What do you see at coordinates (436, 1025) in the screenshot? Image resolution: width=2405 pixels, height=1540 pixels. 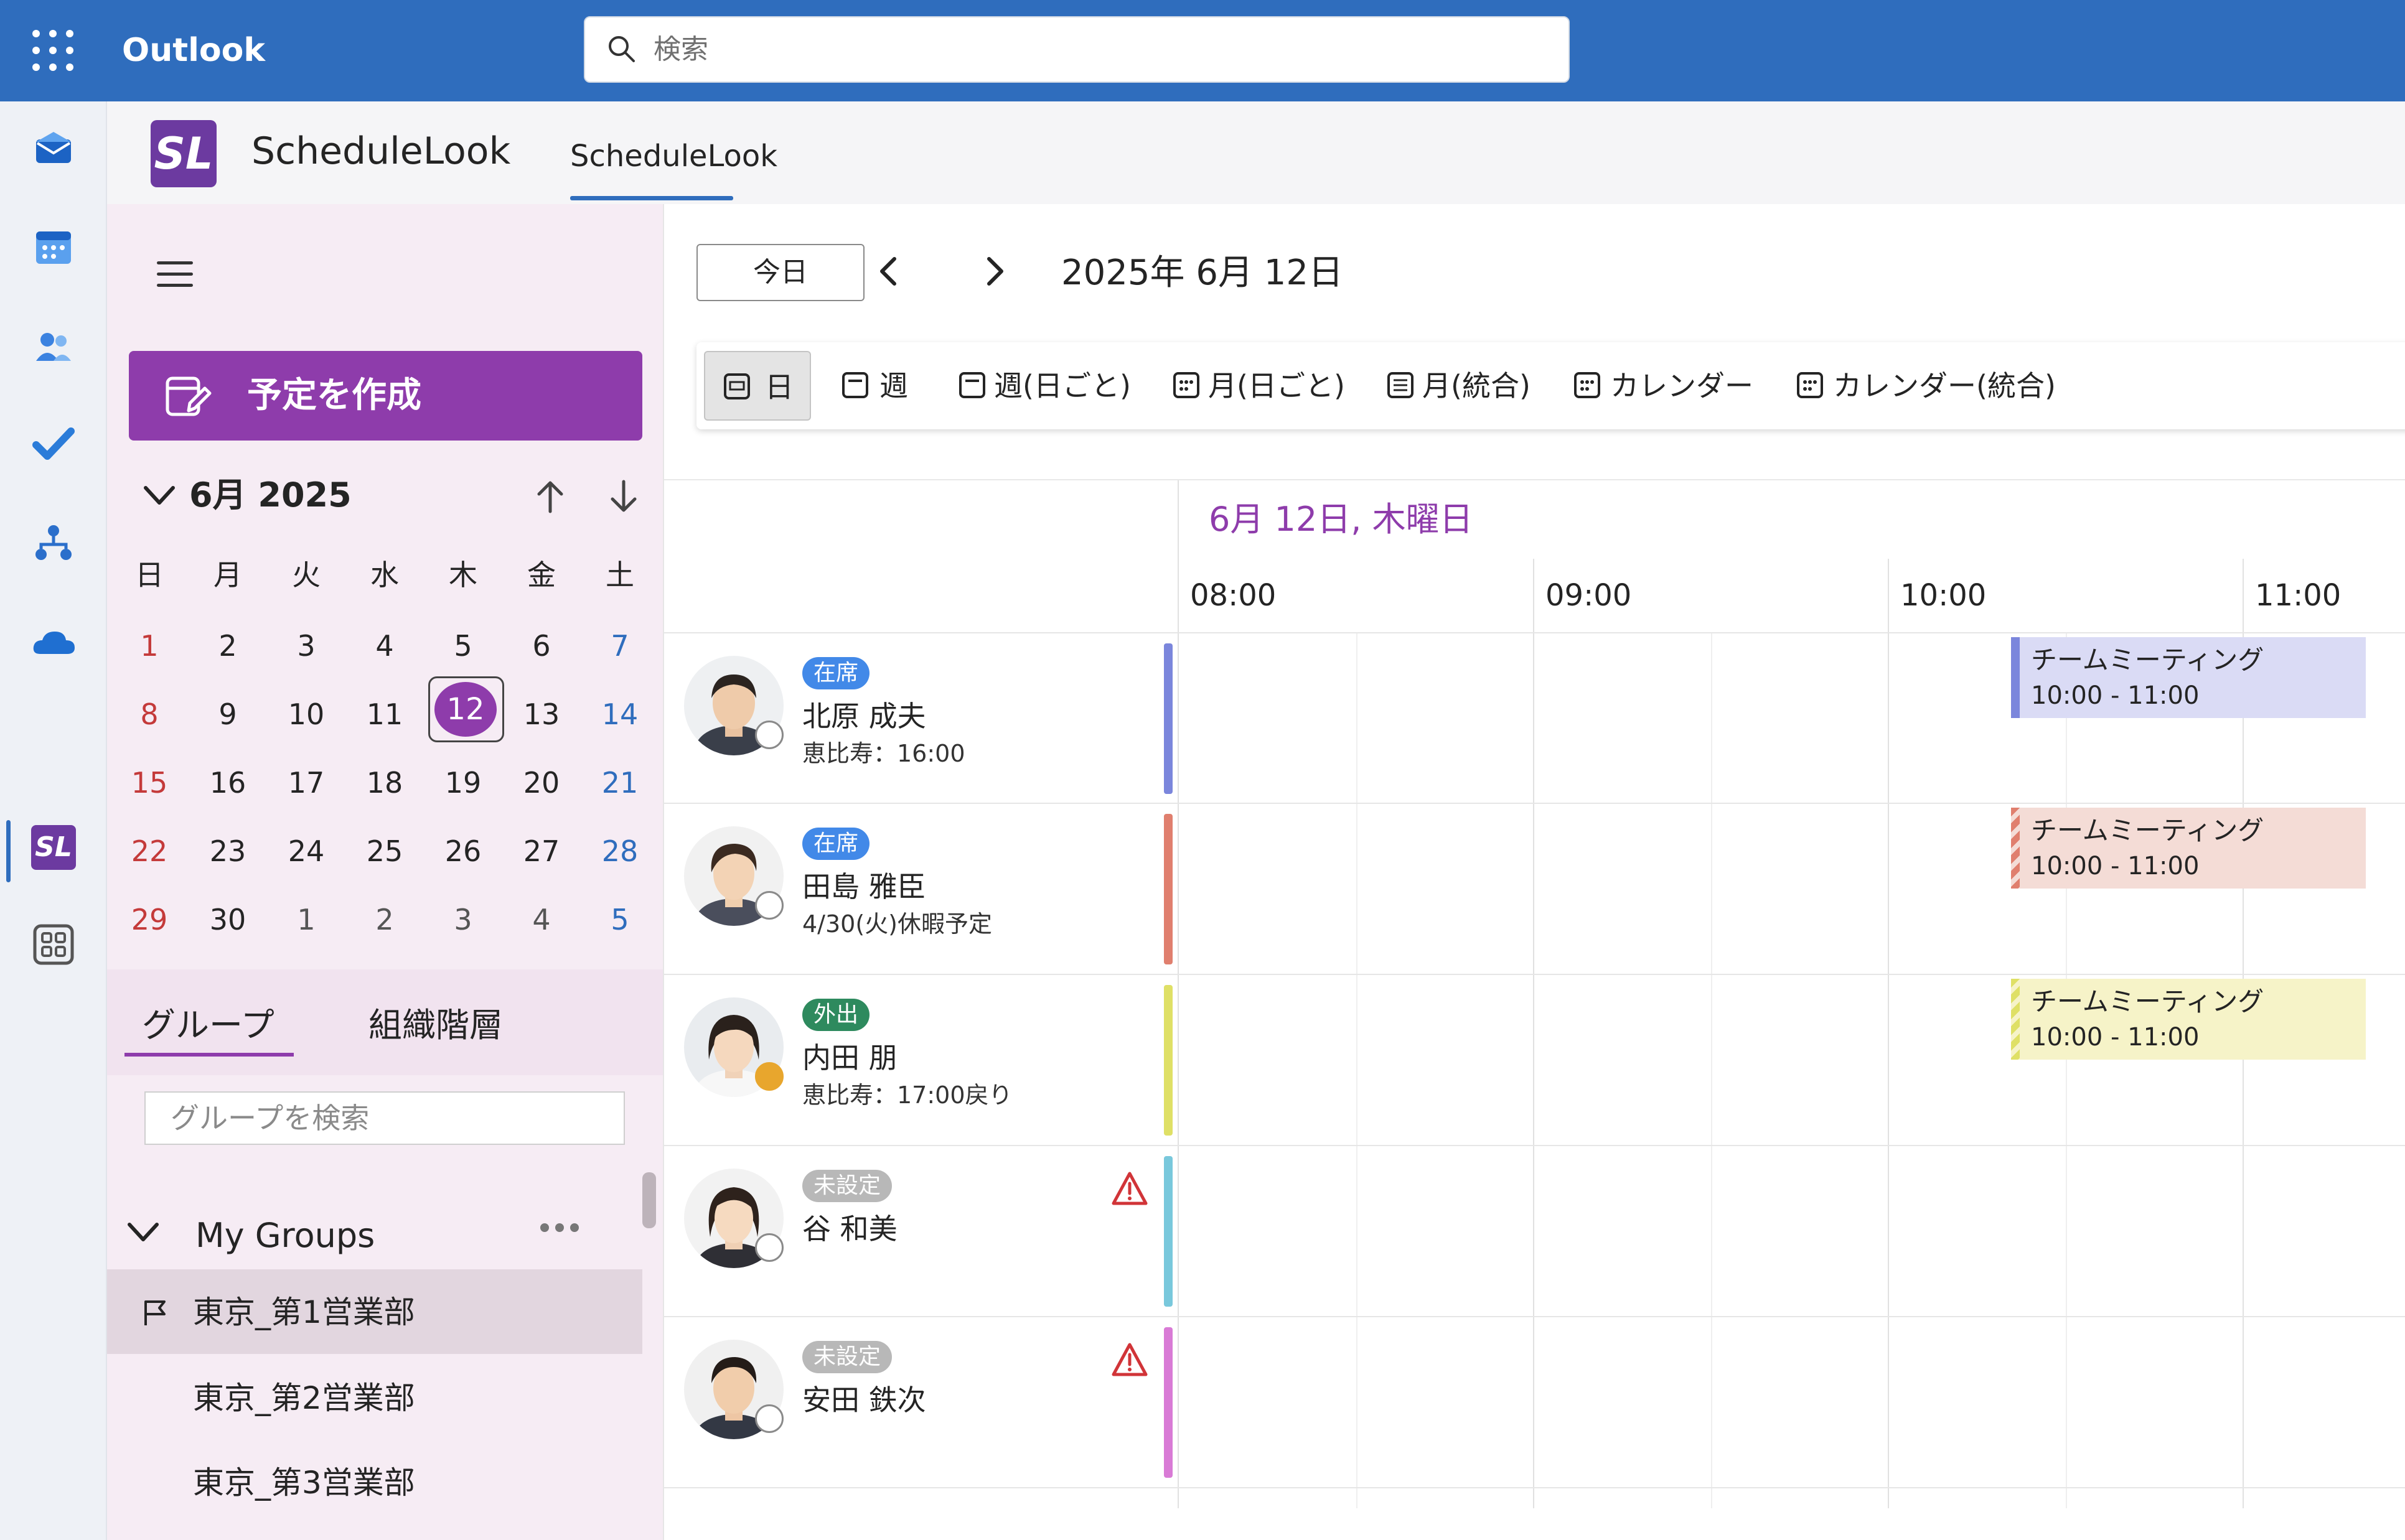 I see `tab-org-hierarchy: 組織階層` at bounding box center [436, 1025].